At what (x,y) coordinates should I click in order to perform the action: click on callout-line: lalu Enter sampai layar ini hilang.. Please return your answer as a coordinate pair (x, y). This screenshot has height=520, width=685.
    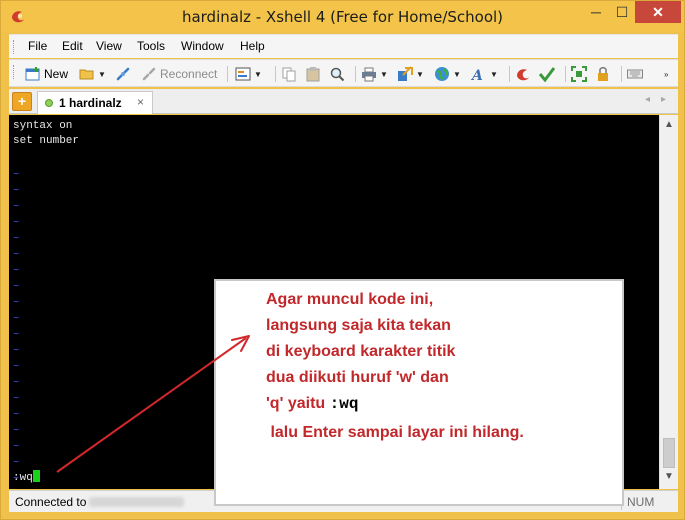
    Looking at the image, I should click on (395, 432).